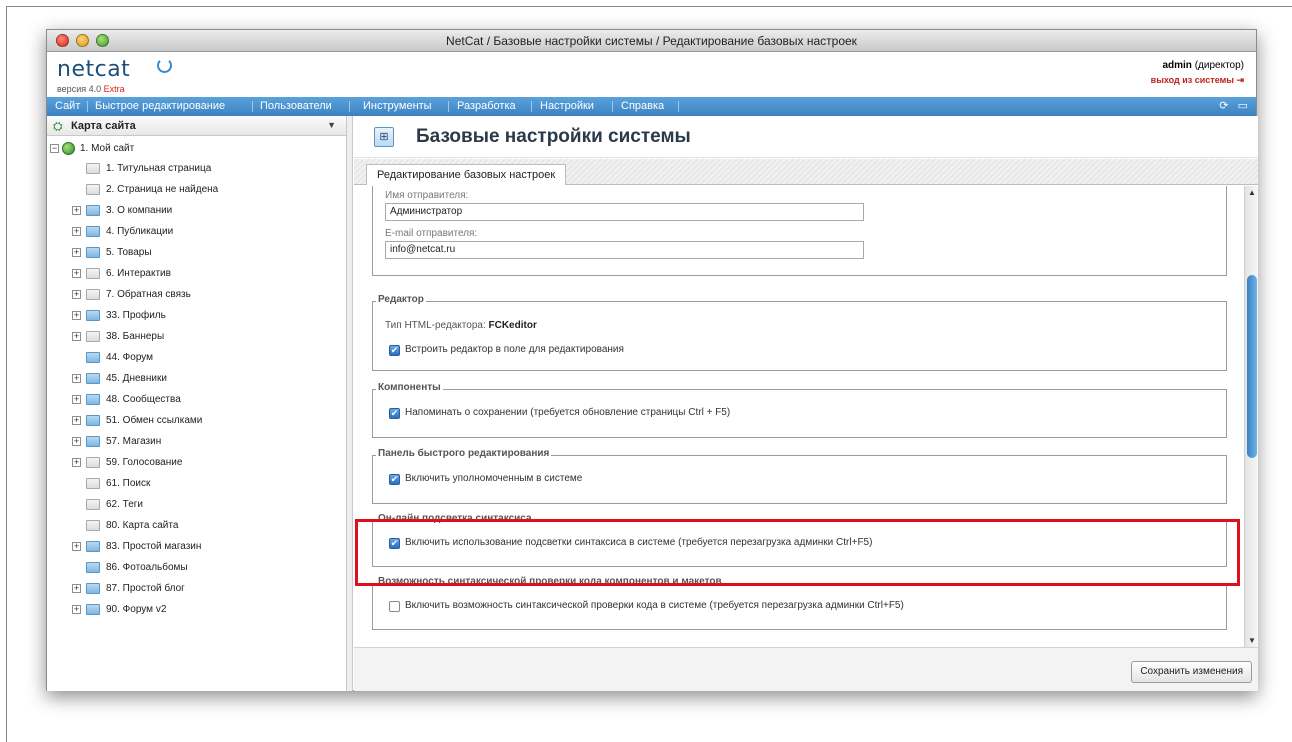 Image resolution: width=1292 pixels, height=742 pixels. Describe the element at coordinates (139, 210) in the screenshot. I see `tree-item-label: 3. О компании` at that location.